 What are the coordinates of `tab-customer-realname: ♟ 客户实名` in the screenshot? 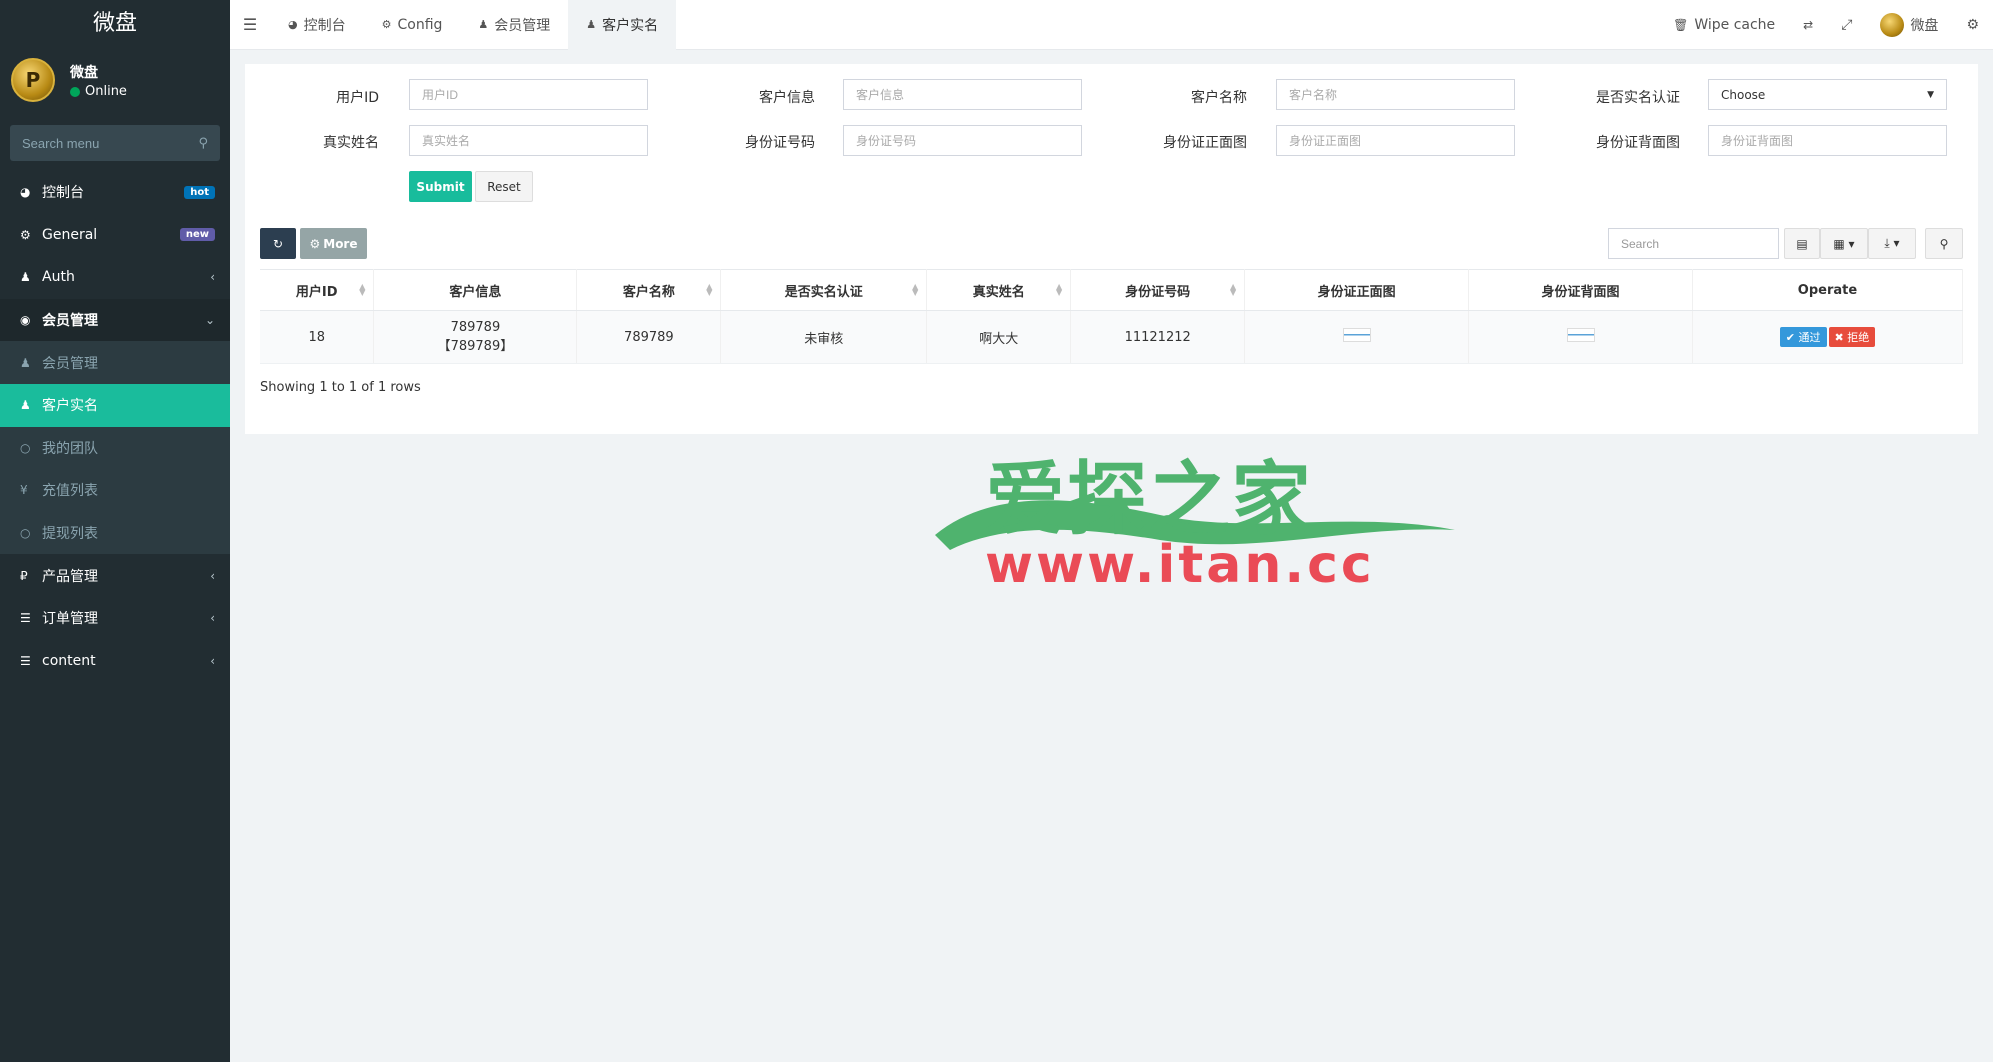 It's located at (622, 25).